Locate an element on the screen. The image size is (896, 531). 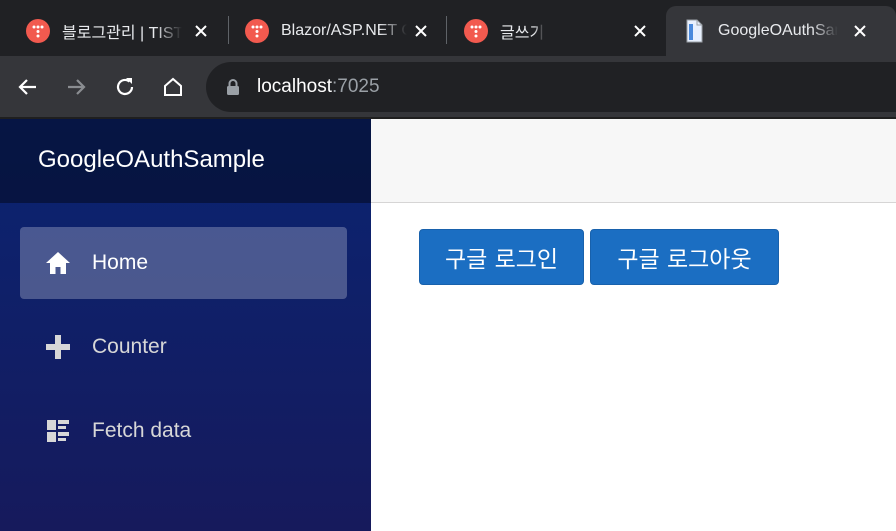
arrow-right-icon is located at coordinates (77, 87).